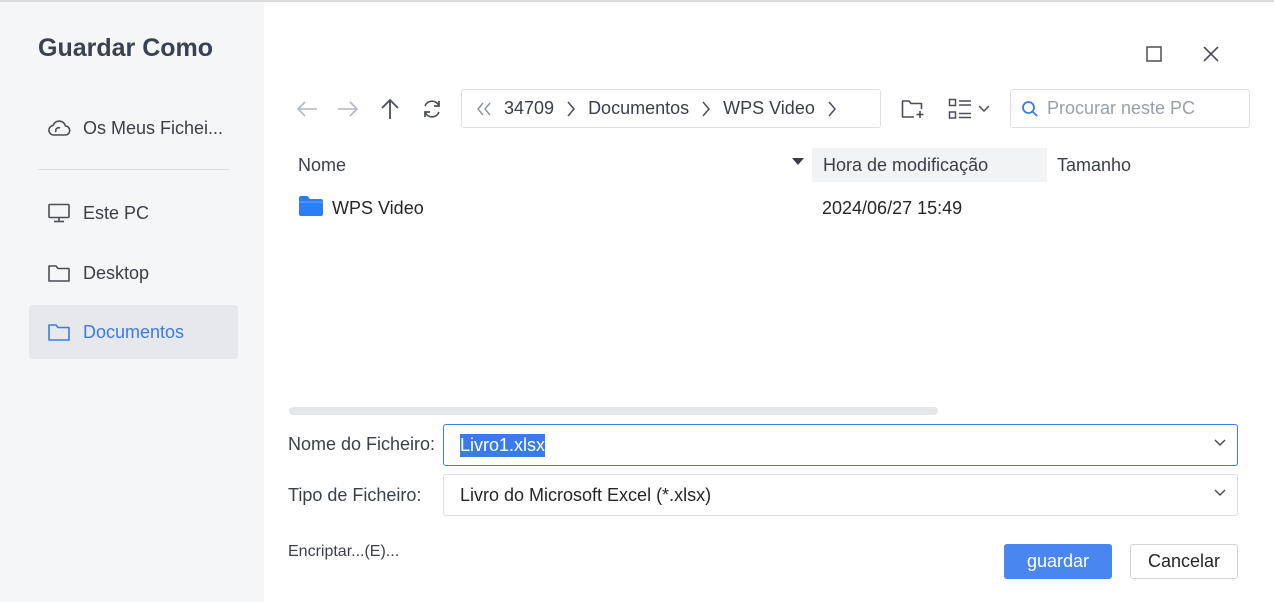 This screenshot has height=602, width=1274. What do you see at coordinates (929, 165) in the screenshot?
I see `column-header-modified: Hora de modificação` at bounding box center [929, 165].